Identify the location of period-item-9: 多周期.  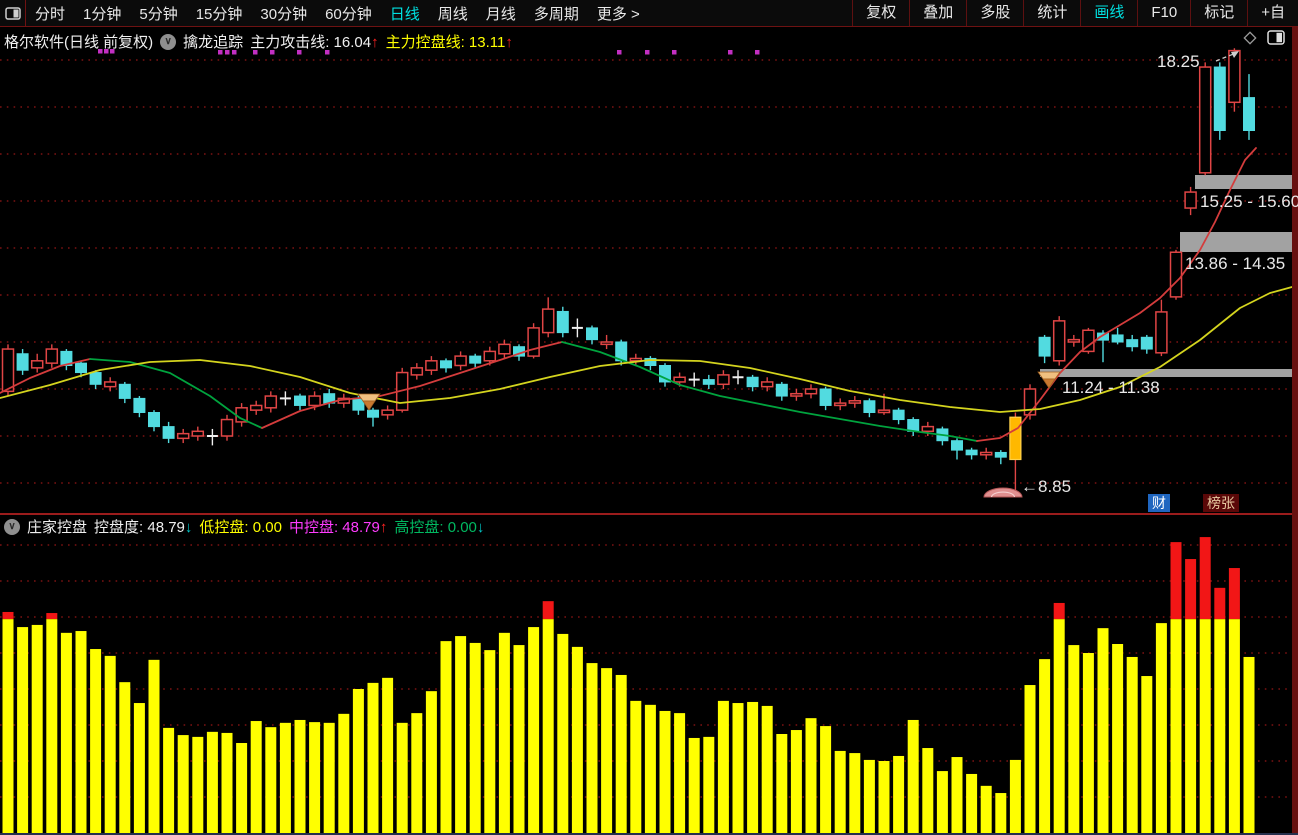
(556, 13).